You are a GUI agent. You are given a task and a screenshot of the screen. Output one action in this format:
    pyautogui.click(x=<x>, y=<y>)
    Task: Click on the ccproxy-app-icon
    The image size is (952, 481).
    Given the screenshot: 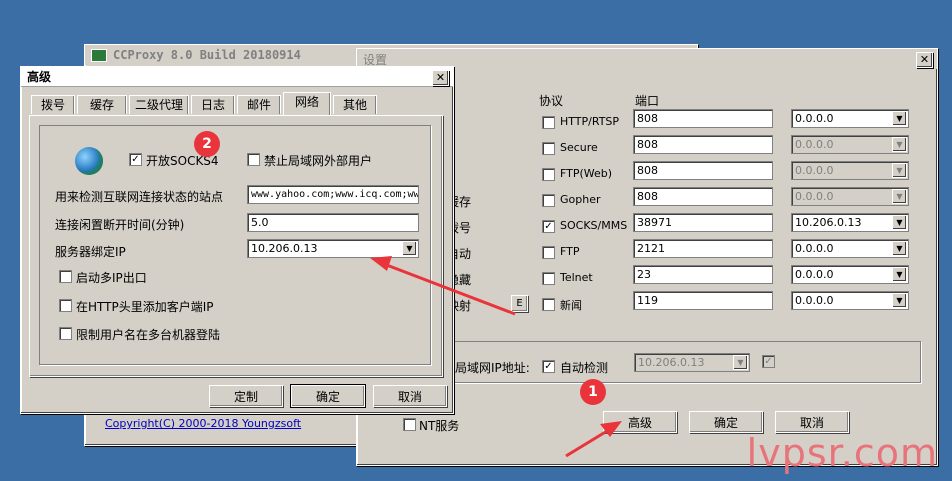 What is the action you would take?
    pyautogui.click(x=99, y=55)
    